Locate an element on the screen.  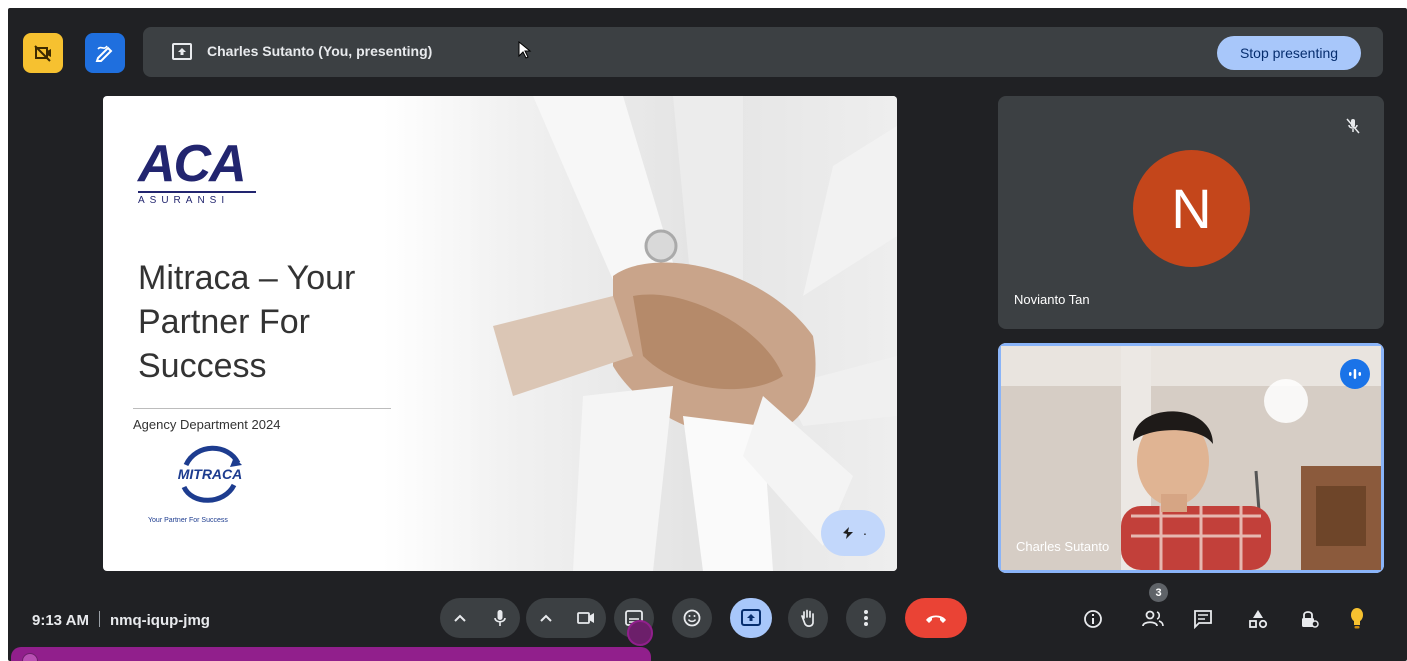
people-icon is located at coordinates (1153, 618).